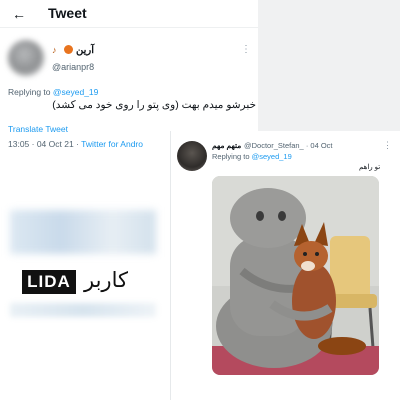 The width and height of the screenshot is (400, 400). Describe the element at coordinates (232, 156) in the screenshot. I see `reply-replying-to-label: Replying to` at that location.